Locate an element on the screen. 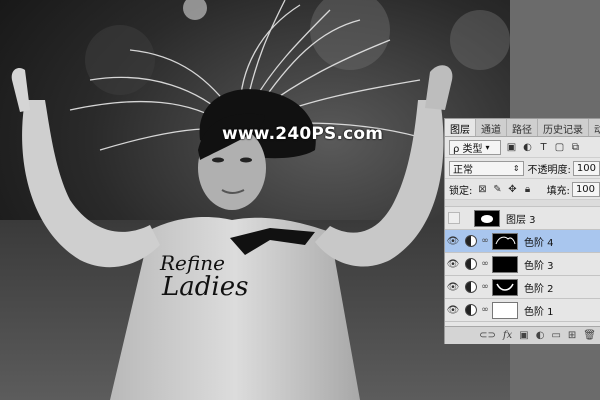  blend-mode-value: 正常 is located at coordinates (463, 170).